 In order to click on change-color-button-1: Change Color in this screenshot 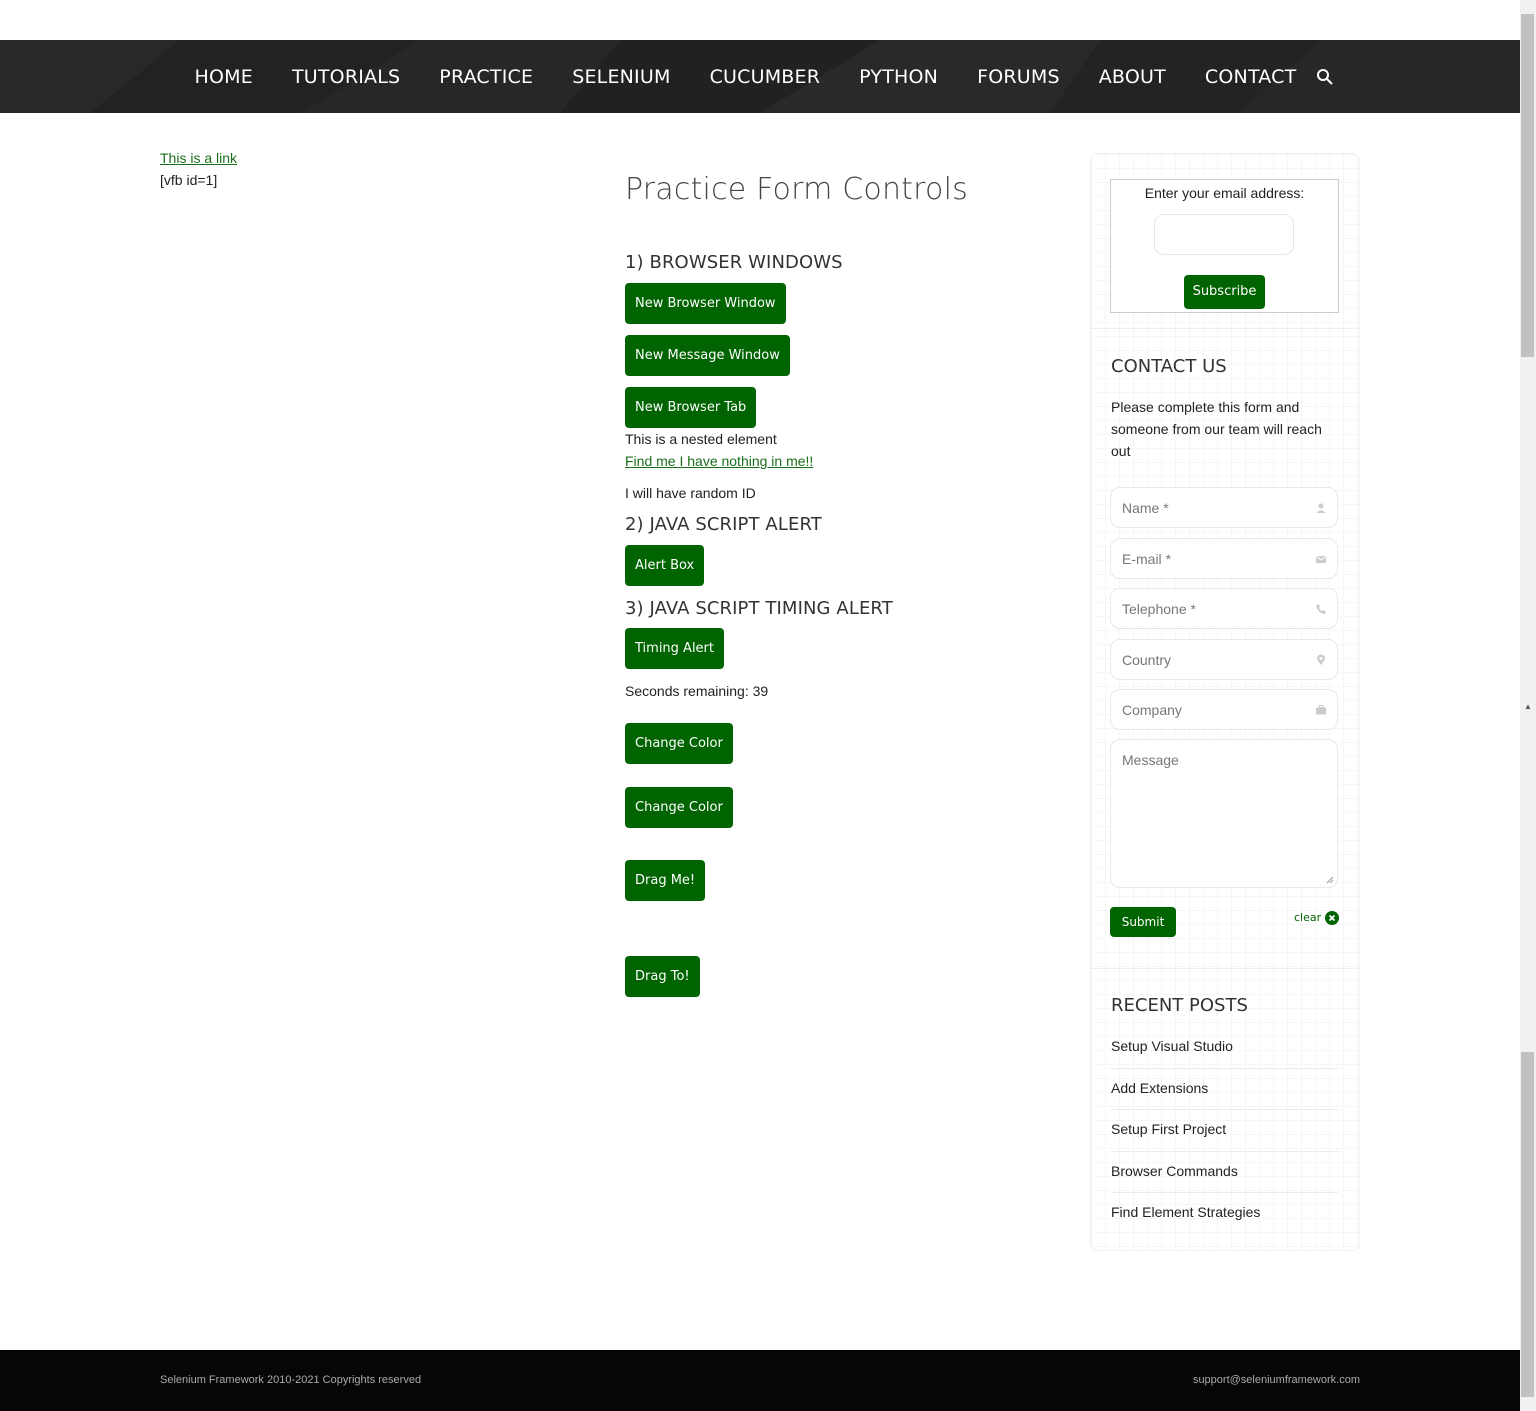, I will do `click(679, 743)`.